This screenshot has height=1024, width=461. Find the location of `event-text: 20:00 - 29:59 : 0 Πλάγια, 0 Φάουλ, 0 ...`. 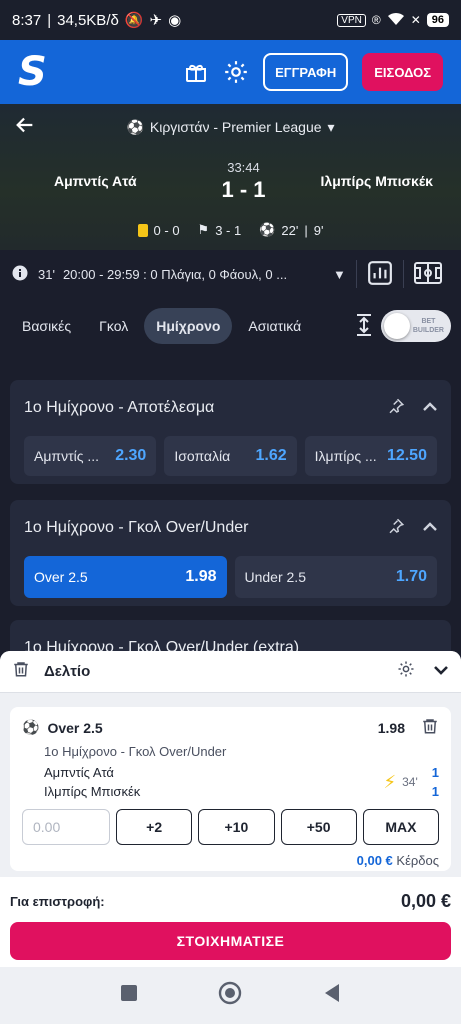

event-text: 20:00 - 29:59 : 0 Πλάγια, 0 Φάουλ, 0 ... is located at coordinates (175, 274).